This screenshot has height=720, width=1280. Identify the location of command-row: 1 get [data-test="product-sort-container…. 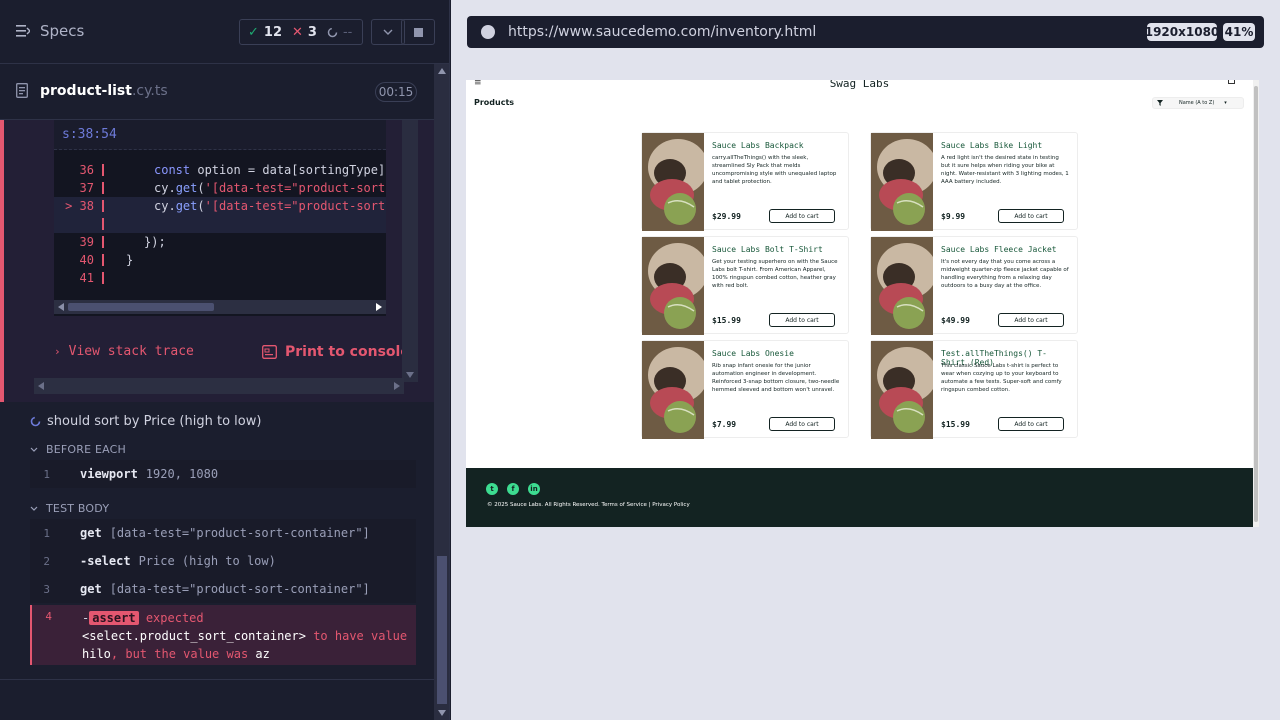
(223, 533).